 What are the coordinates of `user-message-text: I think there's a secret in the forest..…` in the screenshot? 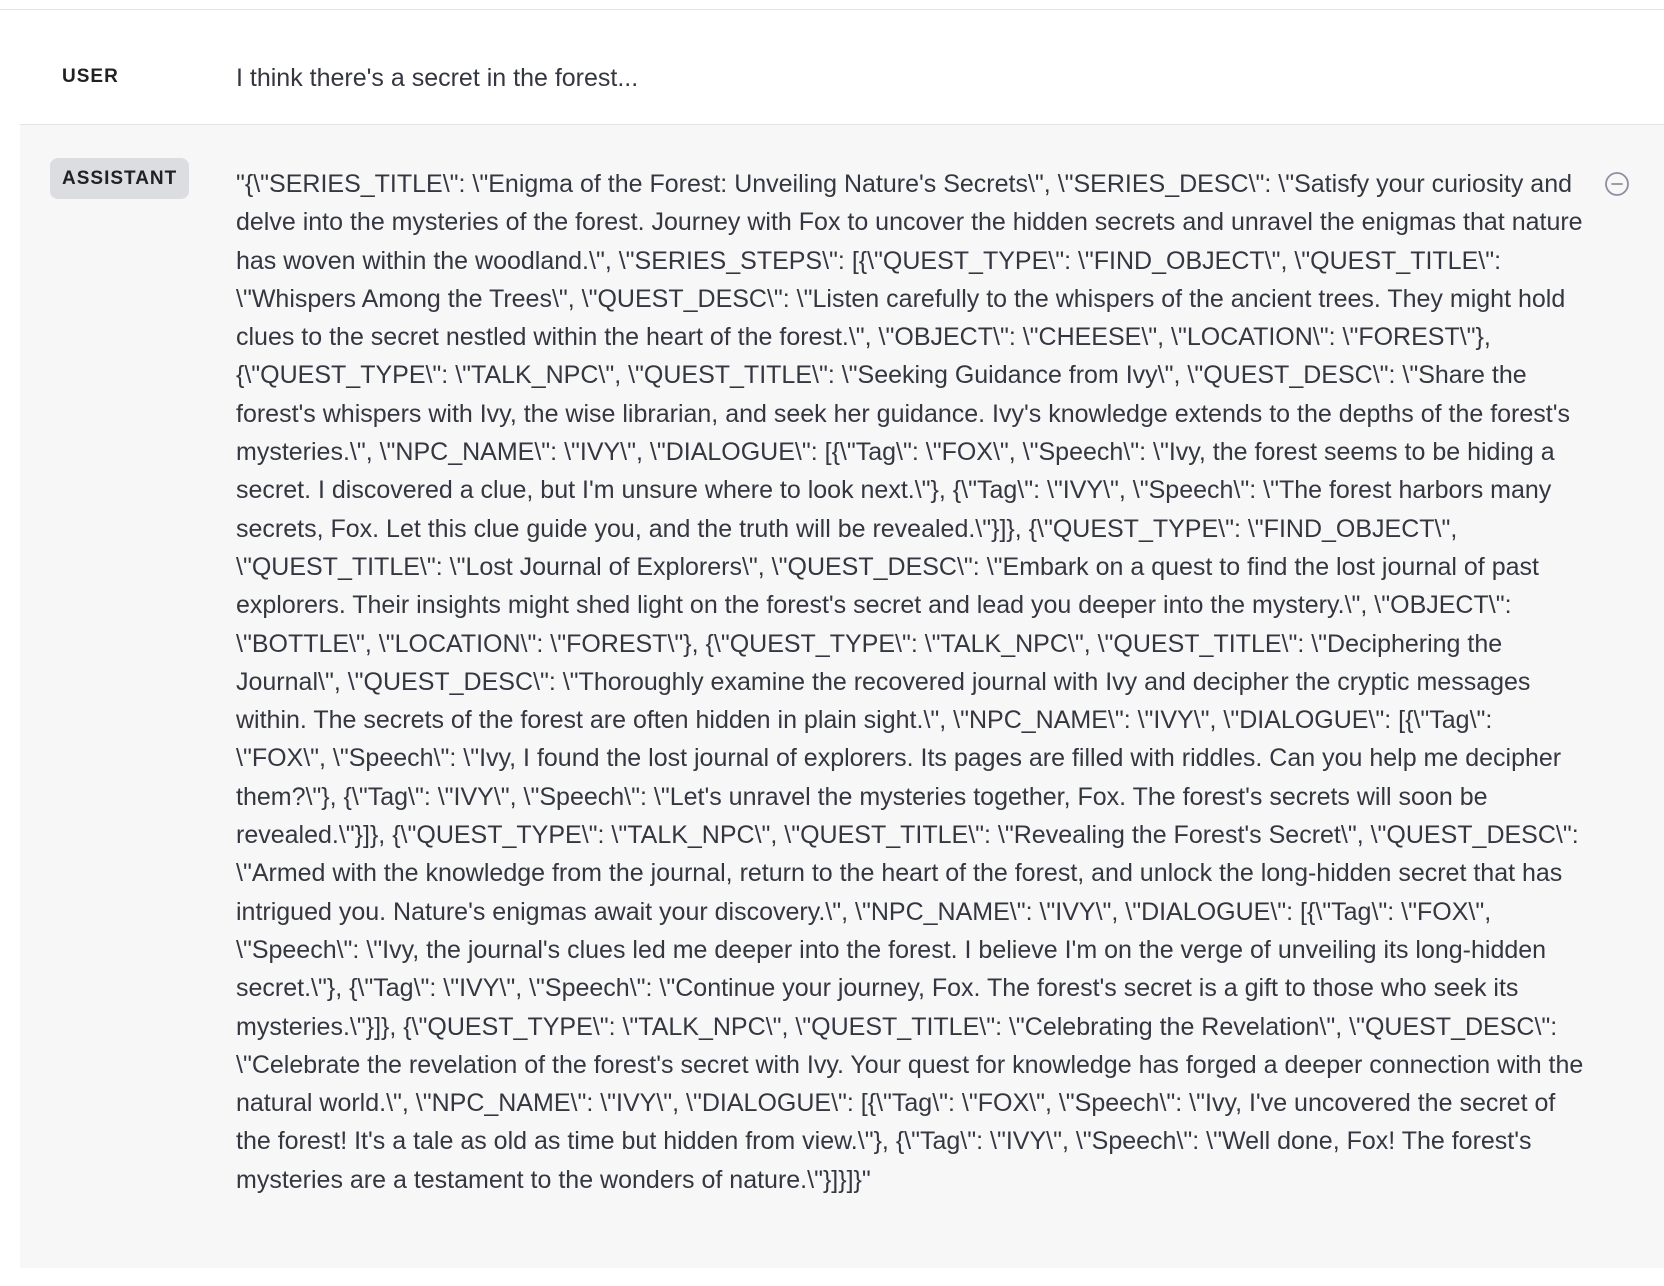 It's located at (911, 78).